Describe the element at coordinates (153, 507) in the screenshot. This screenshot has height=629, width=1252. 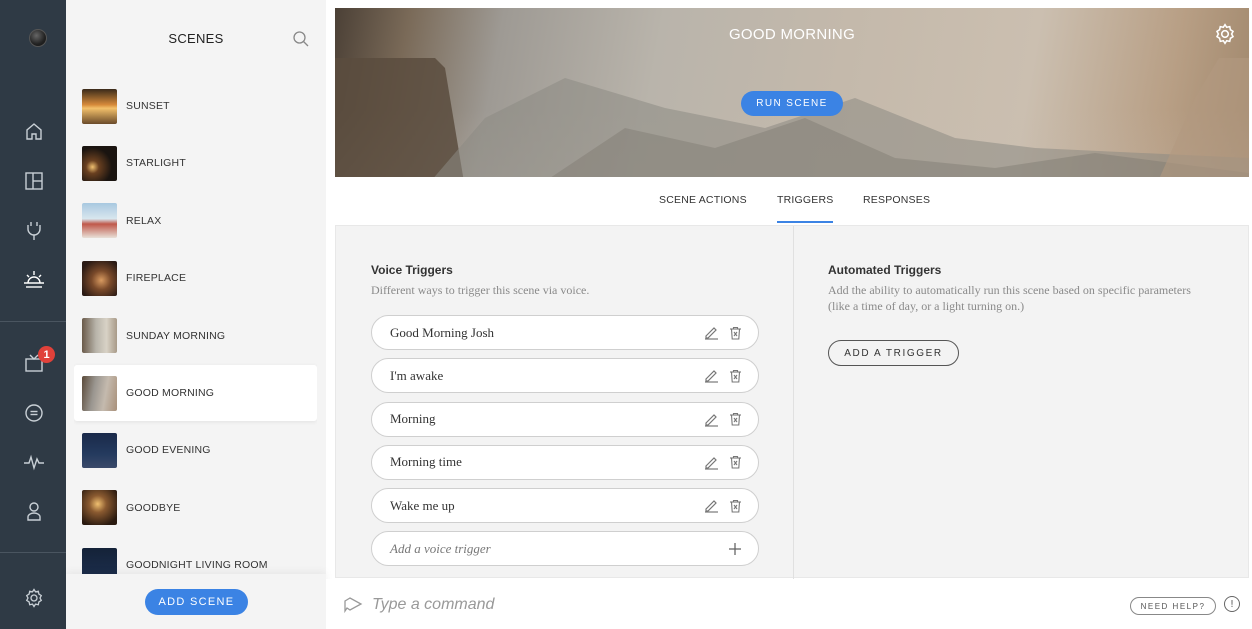
I see `scene-label: GOODBYE` at that location.